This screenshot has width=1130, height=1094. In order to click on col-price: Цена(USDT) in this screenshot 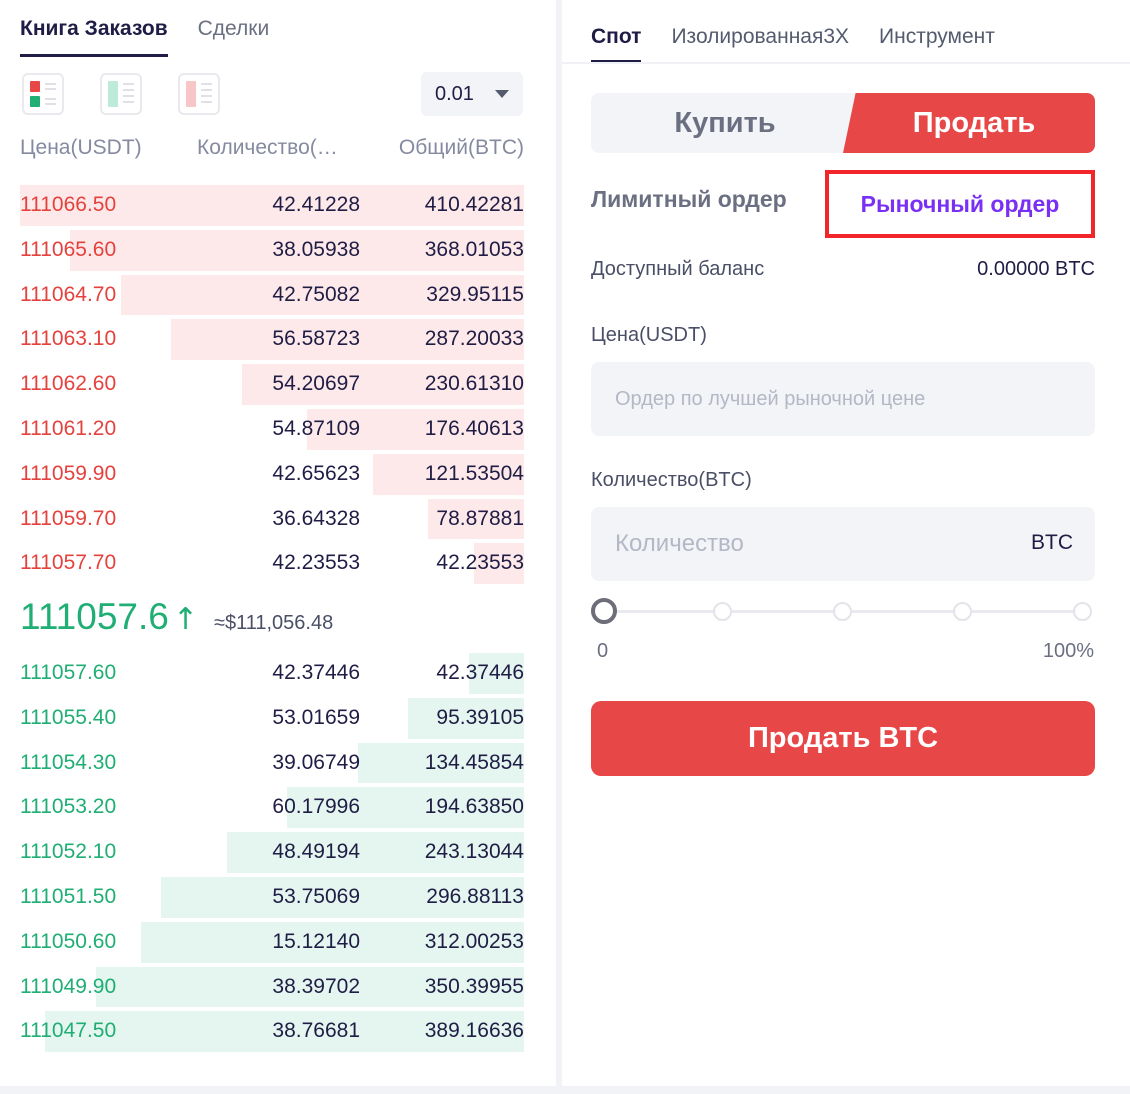, I will do `click(81, 147)`.